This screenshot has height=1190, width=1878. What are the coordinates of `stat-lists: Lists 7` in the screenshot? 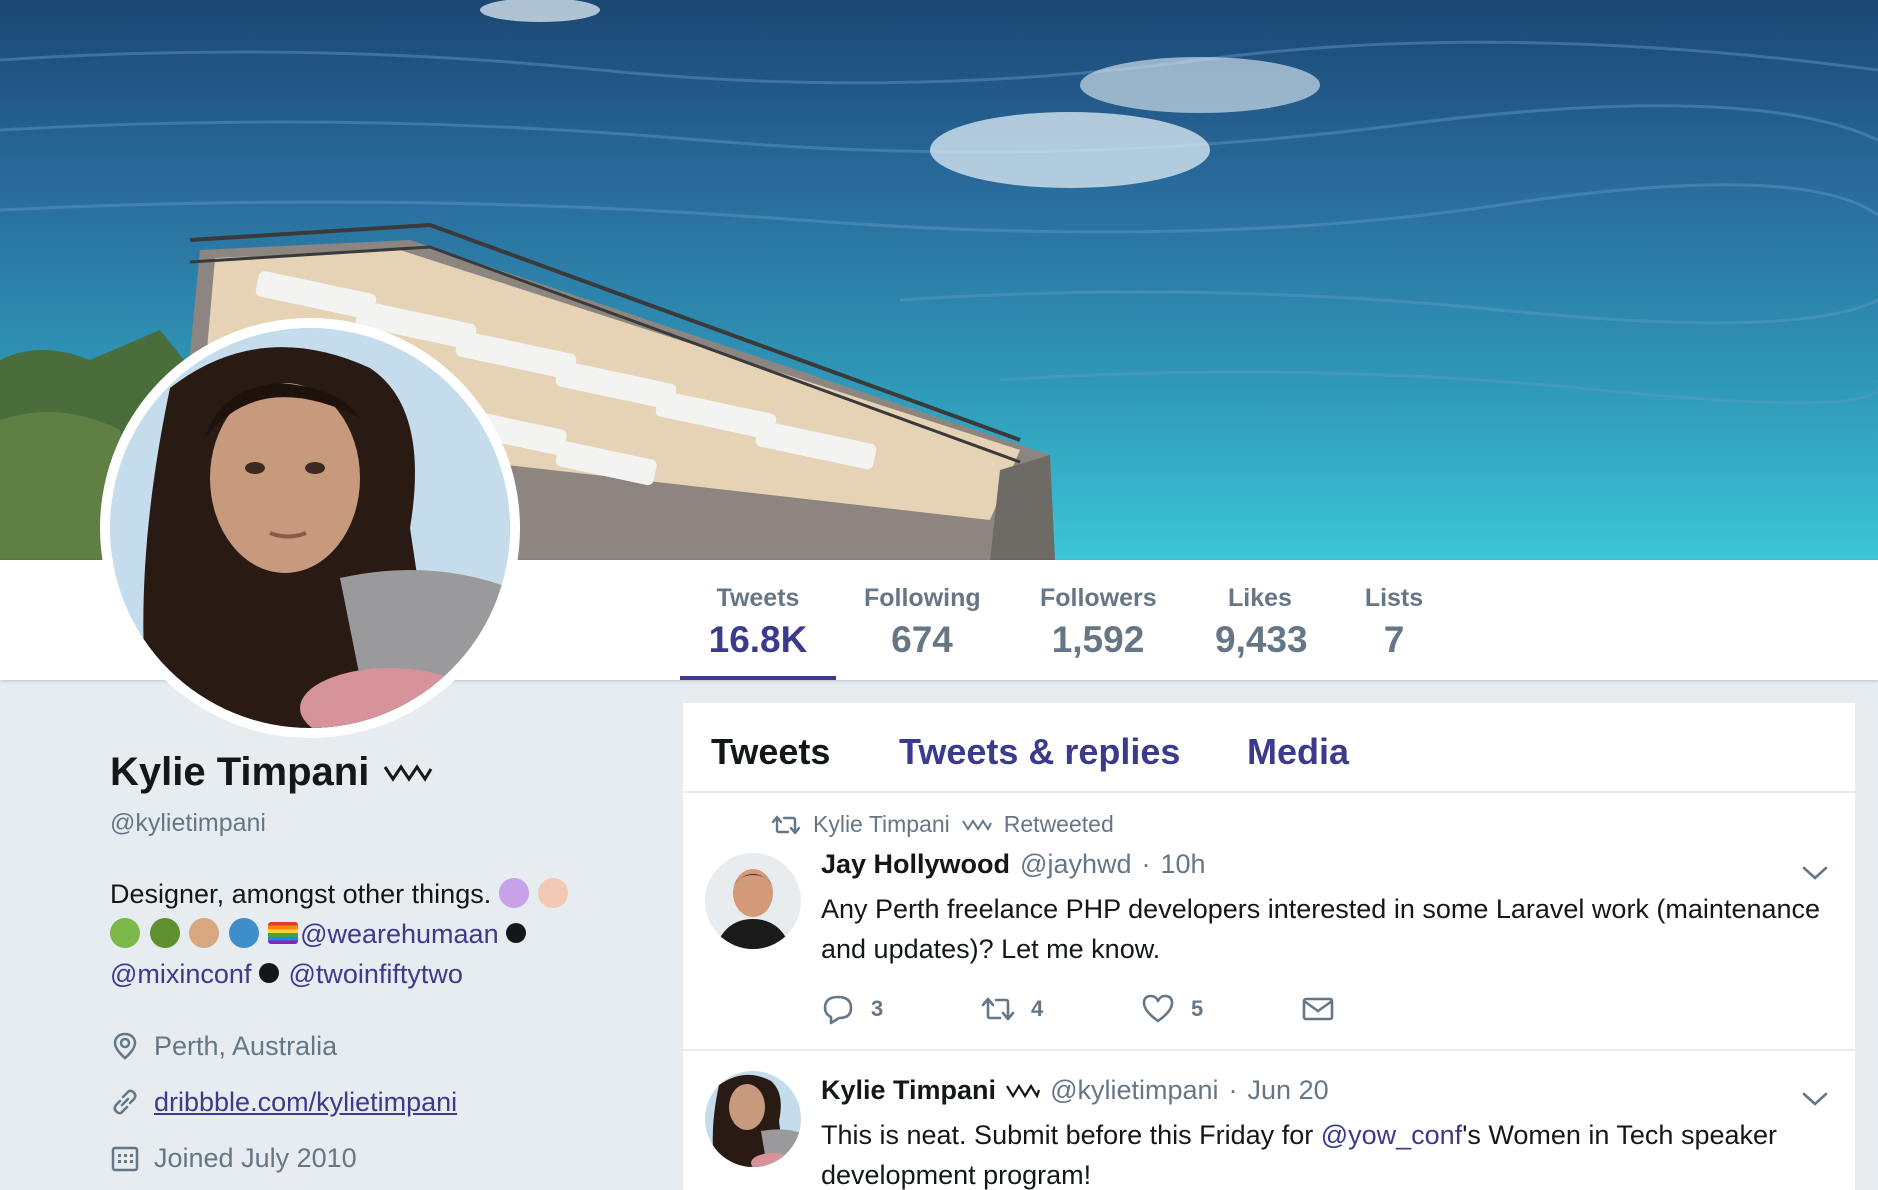 It's located at (1394, 622).